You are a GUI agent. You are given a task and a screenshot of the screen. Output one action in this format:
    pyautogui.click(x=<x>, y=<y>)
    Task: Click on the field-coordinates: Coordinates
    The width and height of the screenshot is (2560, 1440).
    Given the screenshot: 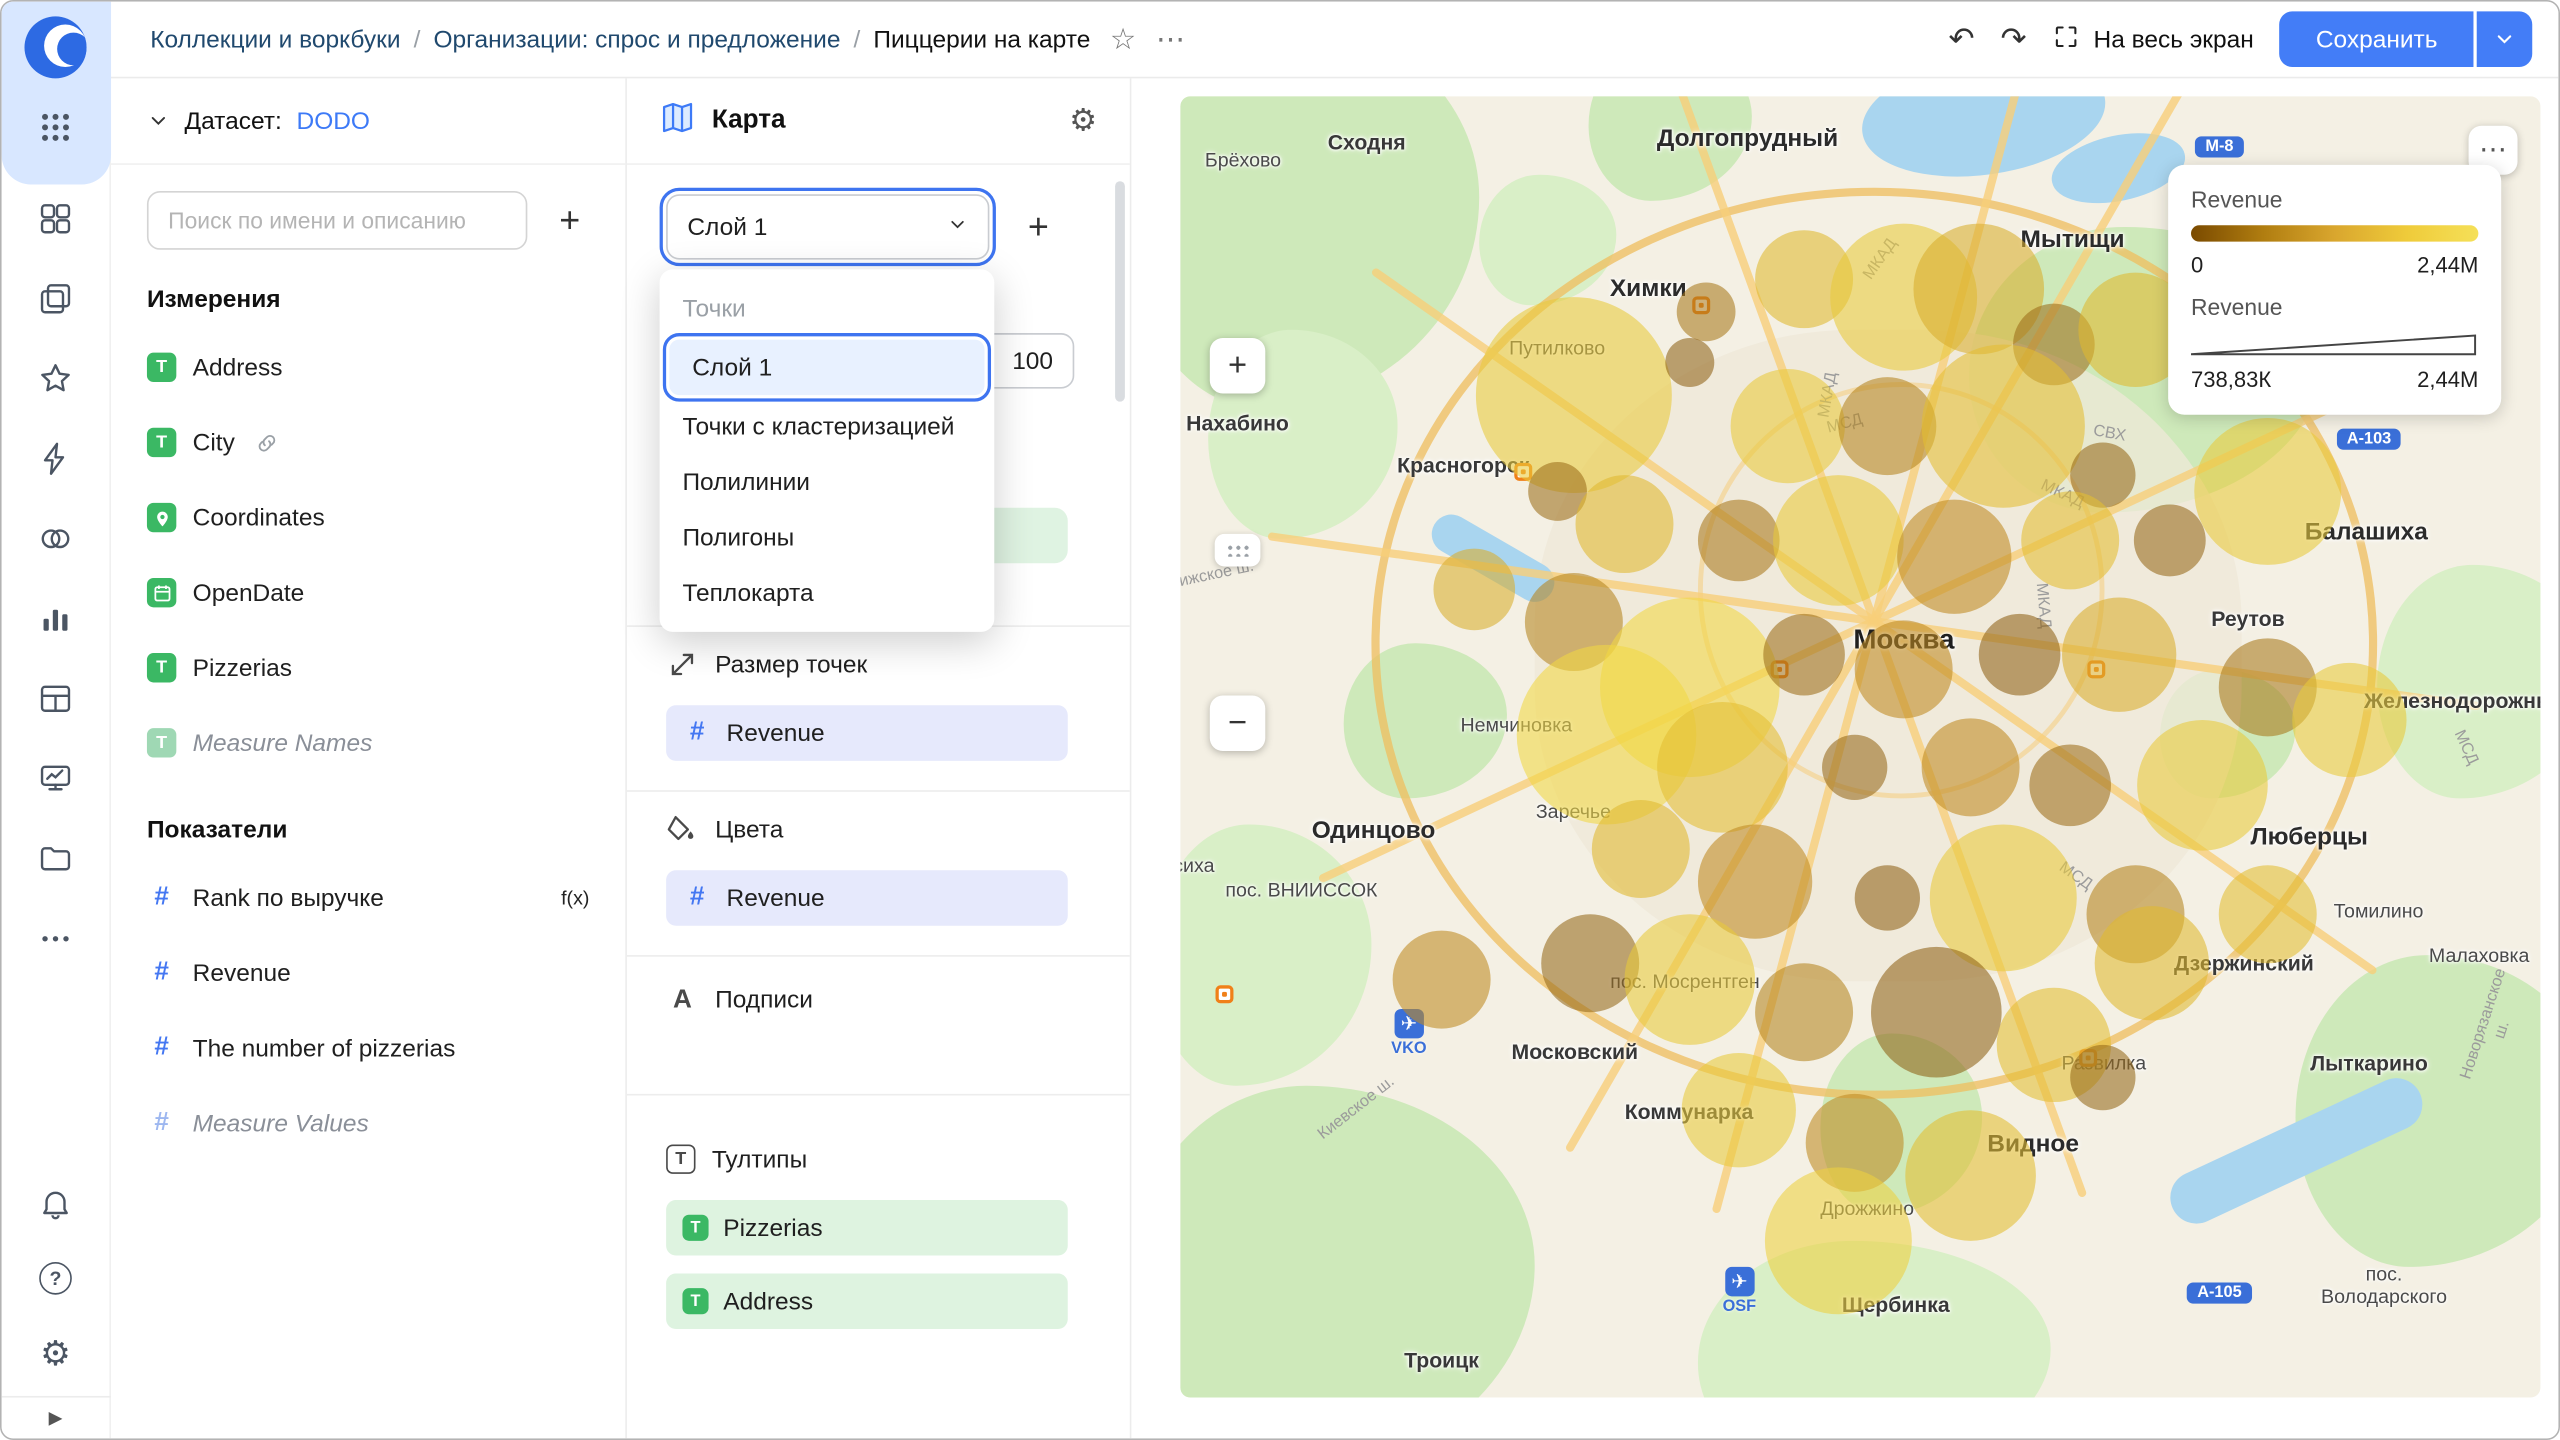 What is the action you would take?
    pyautogui.click(x=368, y=517)
    